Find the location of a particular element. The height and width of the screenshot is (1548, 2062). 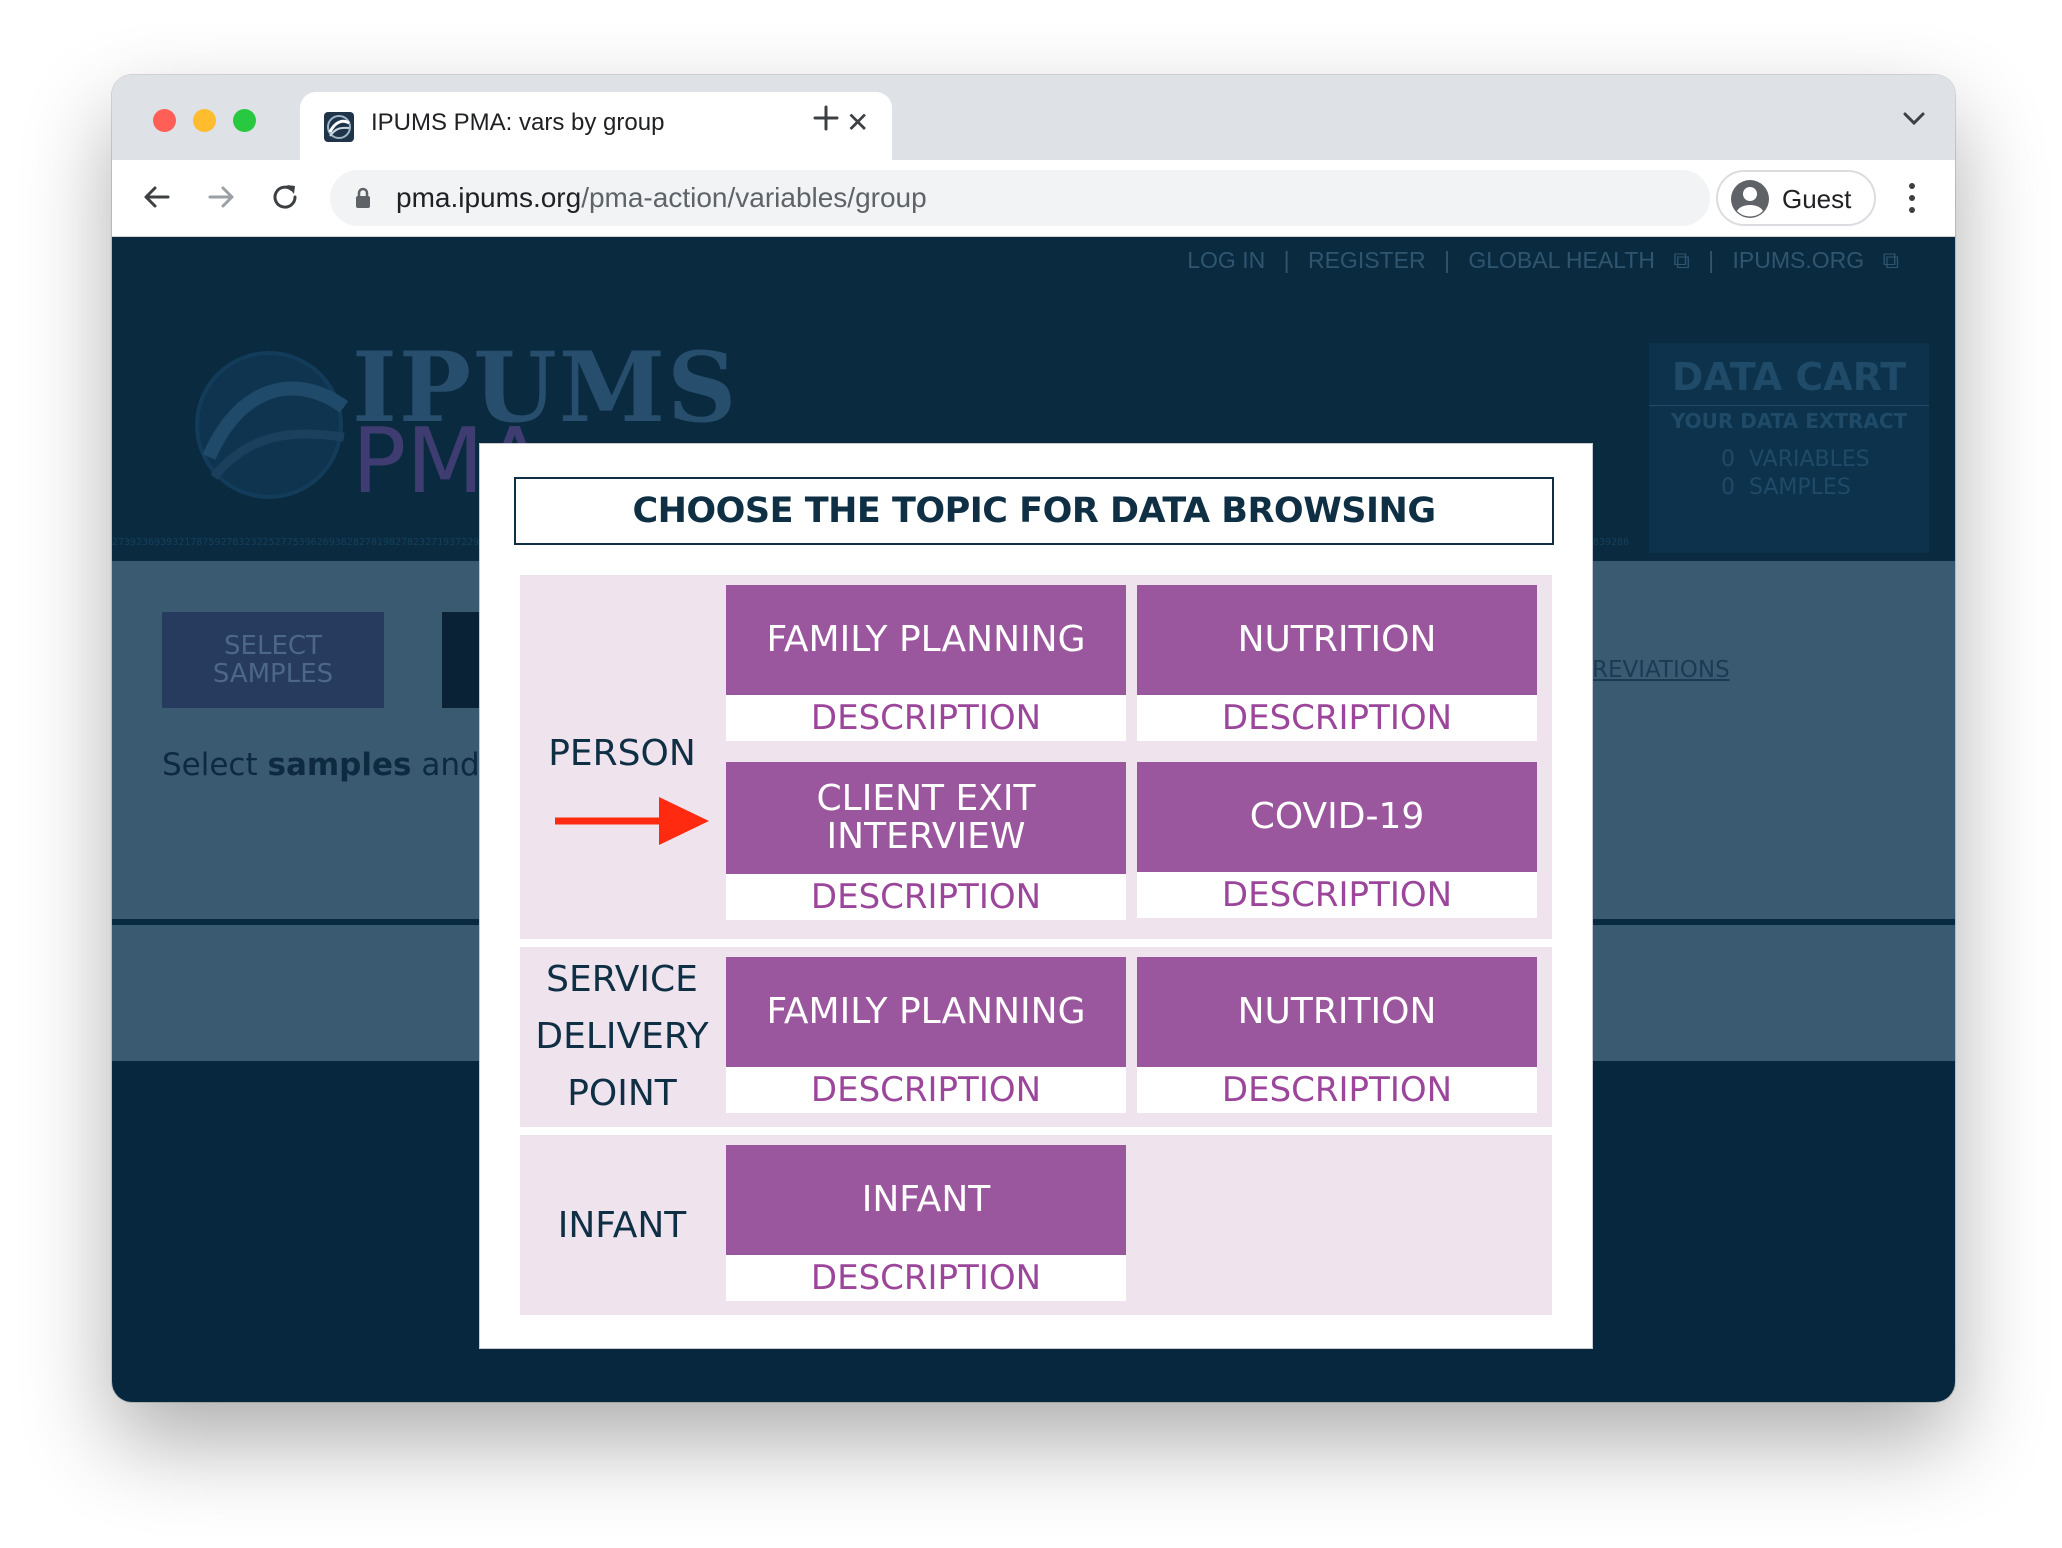

reload-icon is located at coordinates (285, 197).